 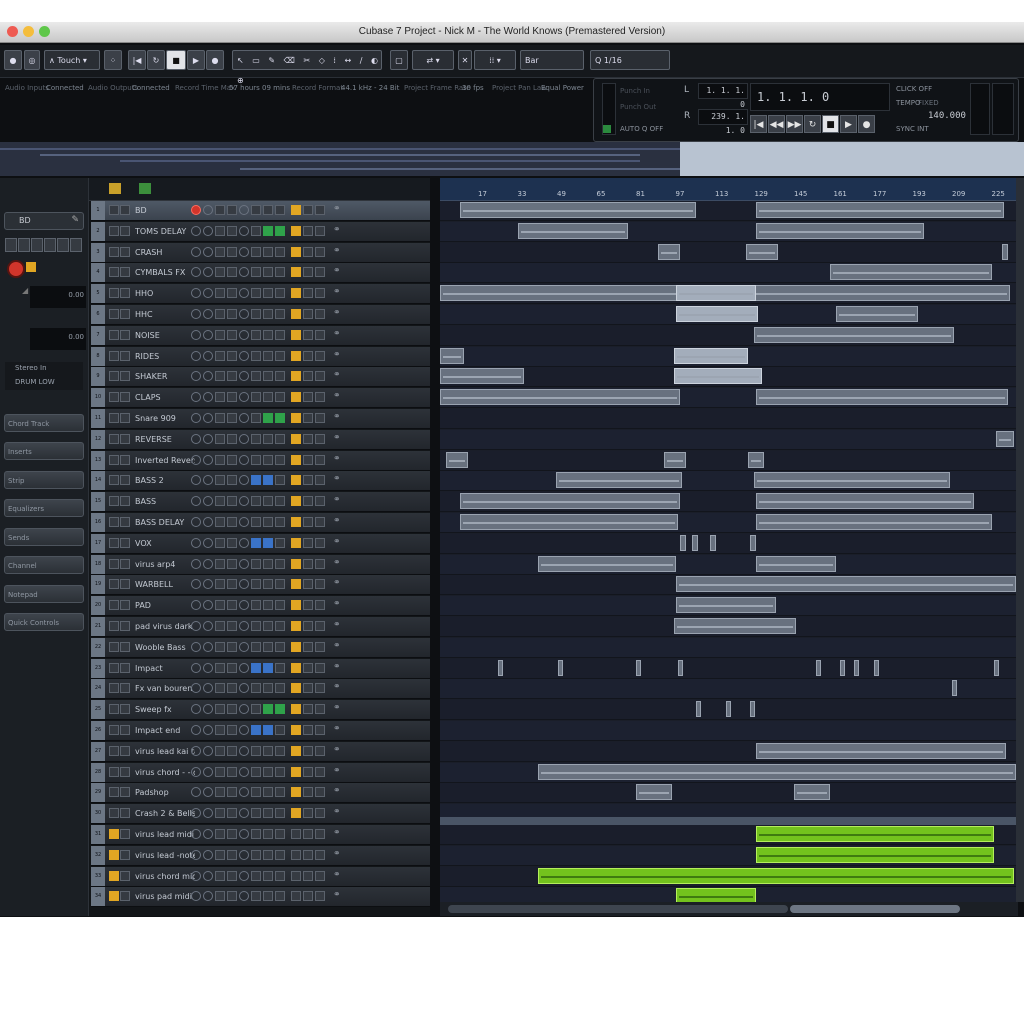 What do you see at coordinates (165, 751) in the screenshot?
I see `track-name: virus lead kai ta 2` at bounding box center [165, 751].